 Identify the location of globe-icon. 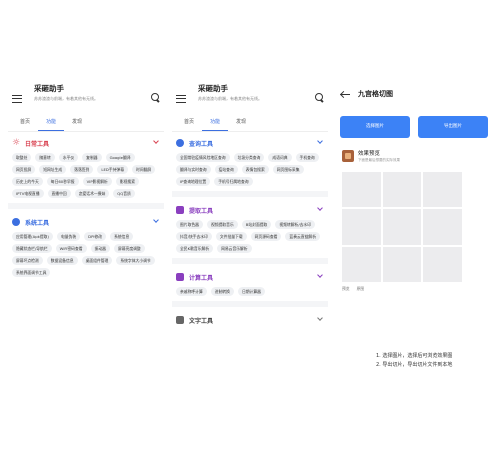
(180, 143).